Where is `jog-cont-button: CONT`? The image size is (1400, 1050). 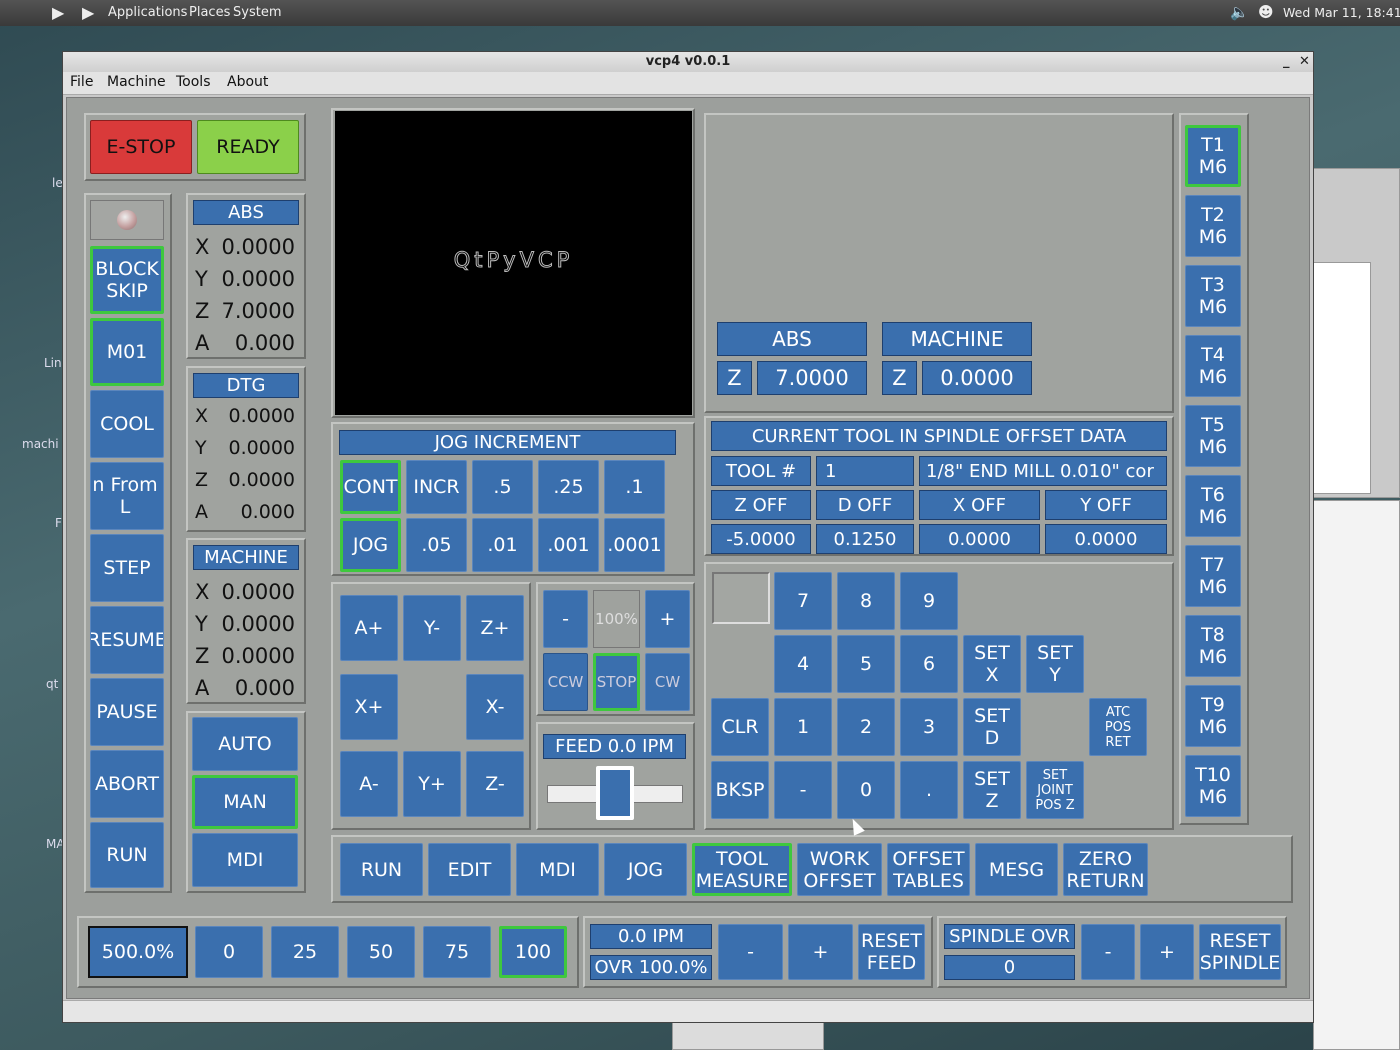 jog-cont-button: CONT is located at coordinates (370, 487).